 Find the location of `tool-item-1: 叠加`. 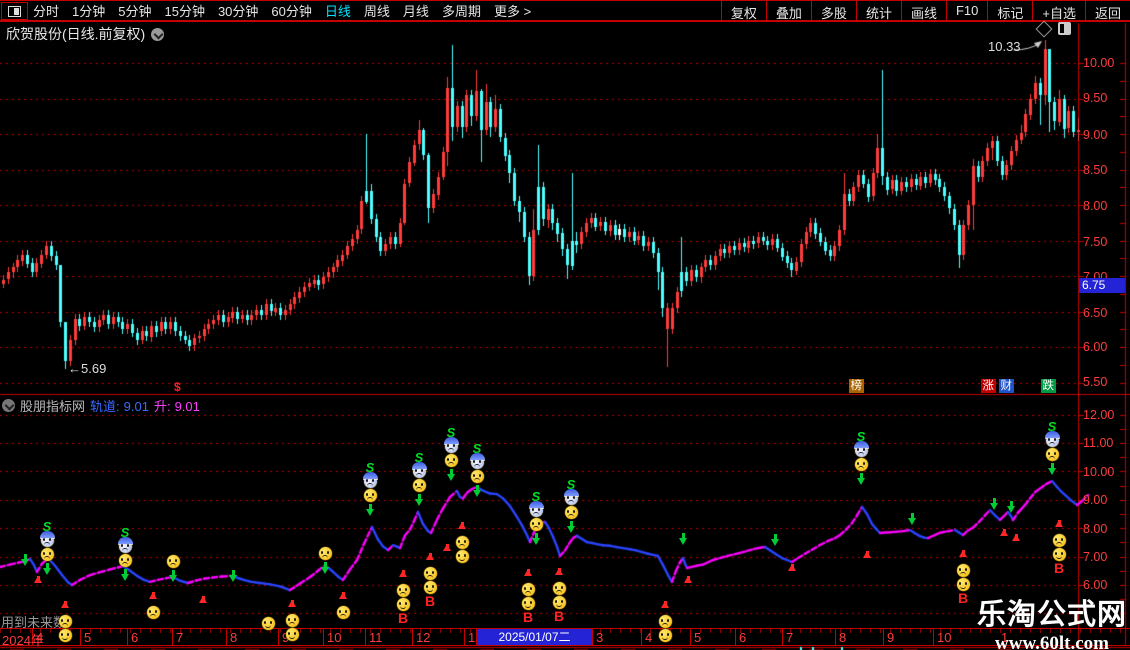

tool-item-1: 叠加 is located at coordinates (788, 11).